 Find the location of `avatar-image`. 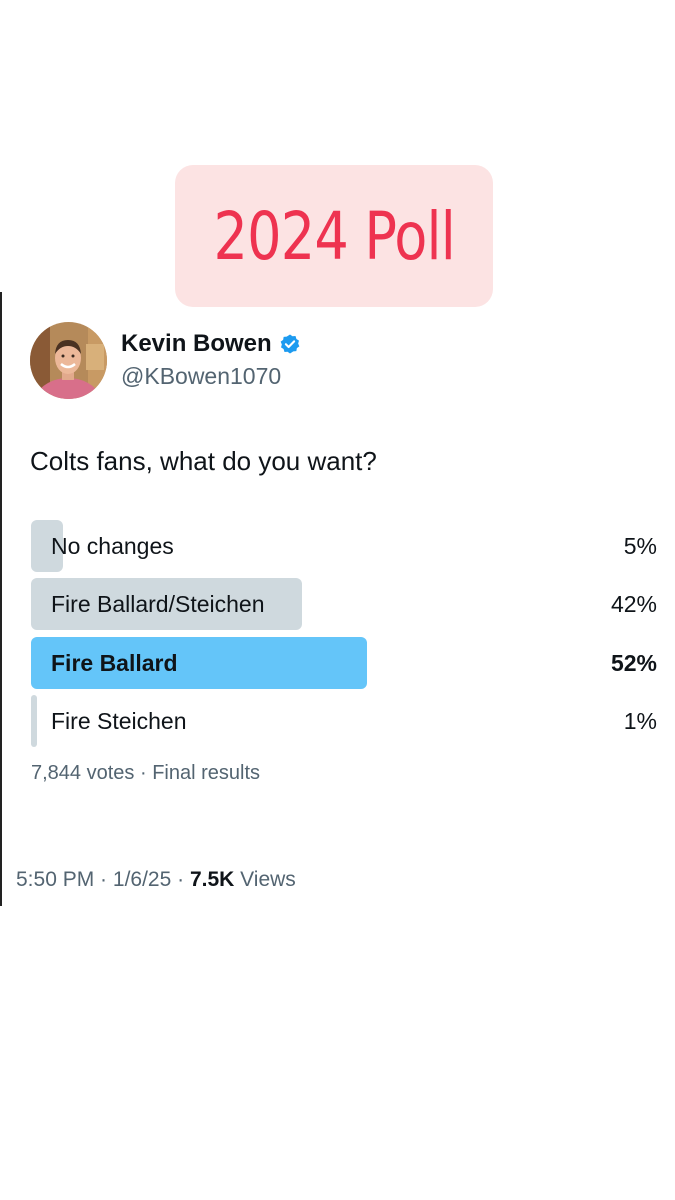

avatar-image is located at coordinates (68, 360).